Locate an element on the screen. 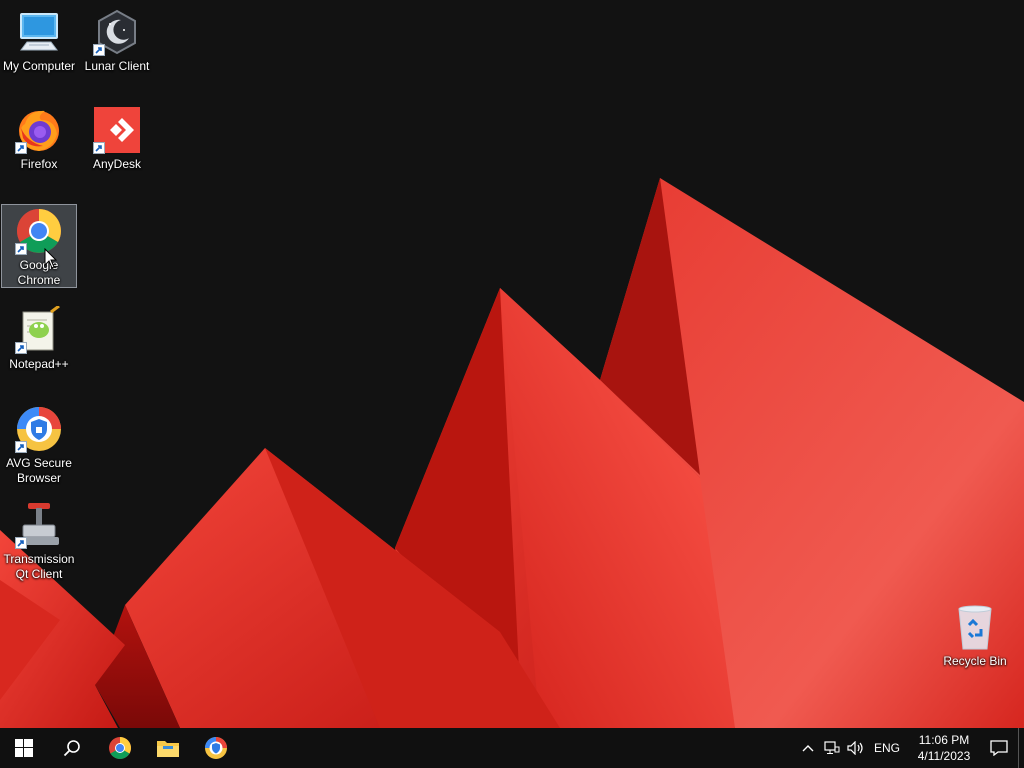  network-button is located at coordinates (832, 748).